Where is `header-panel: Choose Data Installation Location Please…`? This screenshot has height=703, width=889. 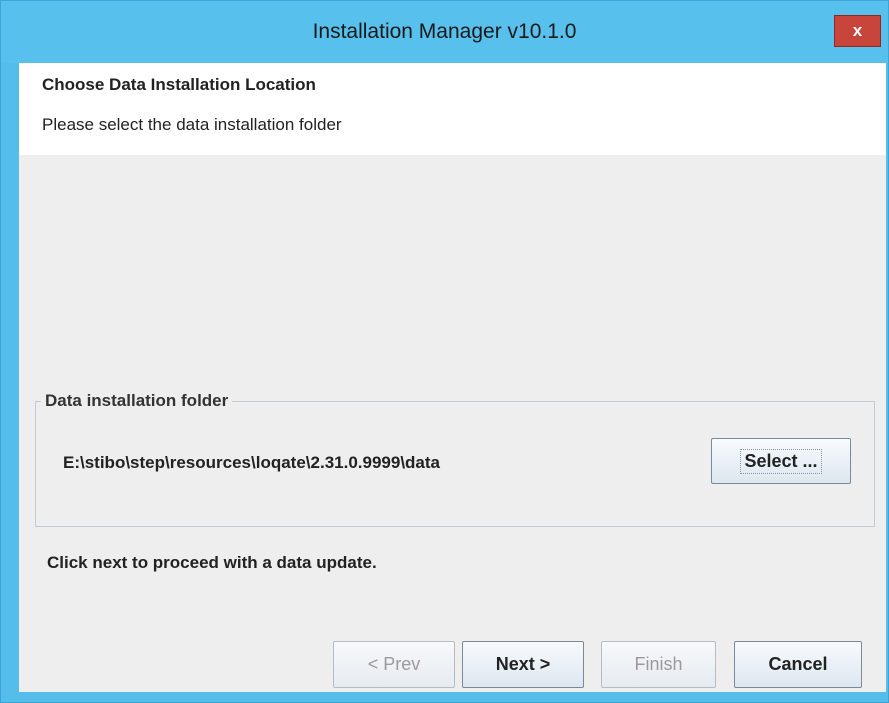
header-panel: Choose Data Installation Location Please… is located at coordinates (452, 109).